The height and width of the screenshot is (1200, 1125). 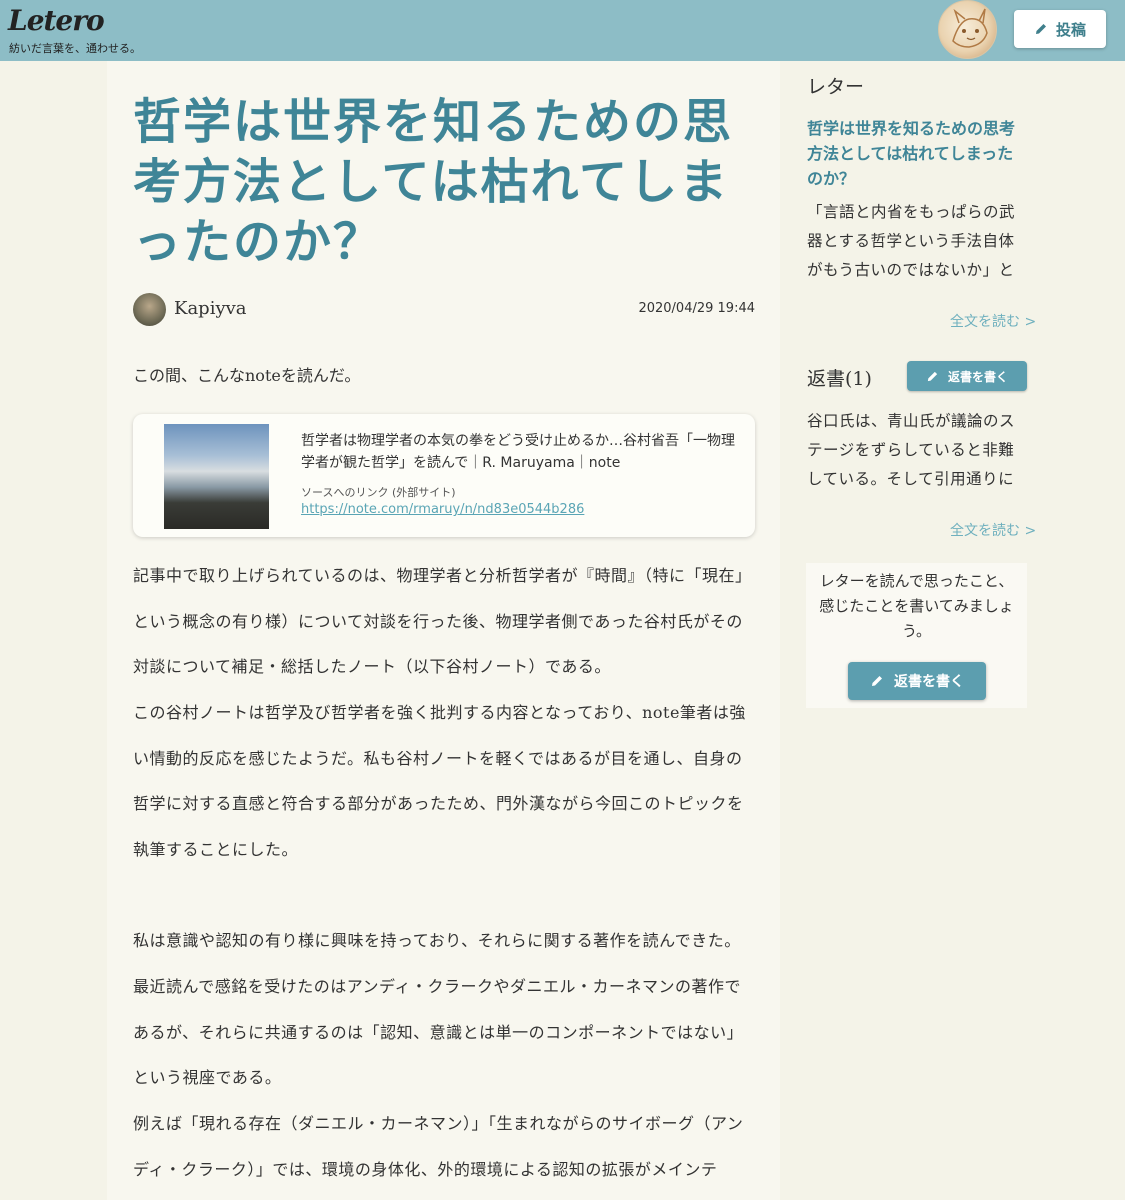 I want to click on author-avatar, so click(x=149, y=309).